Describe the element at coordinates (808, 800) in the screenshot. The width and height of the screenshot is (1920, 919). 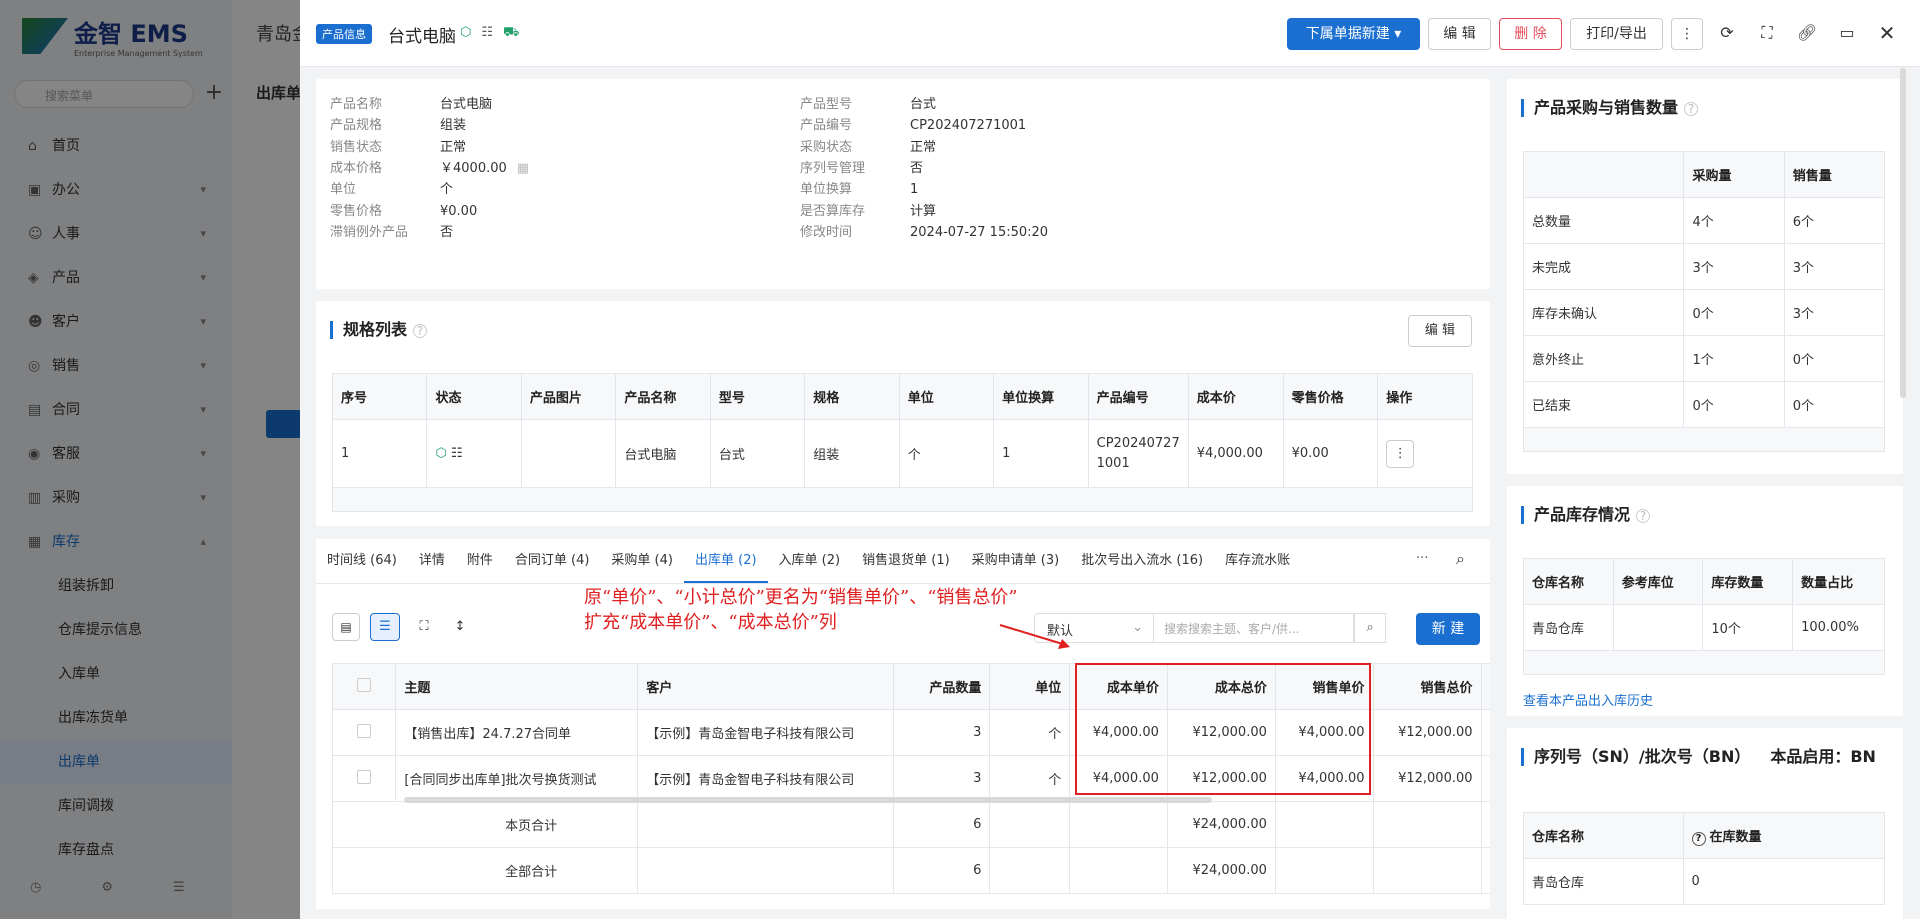
I see `horizontal-scrollbar` at that location.